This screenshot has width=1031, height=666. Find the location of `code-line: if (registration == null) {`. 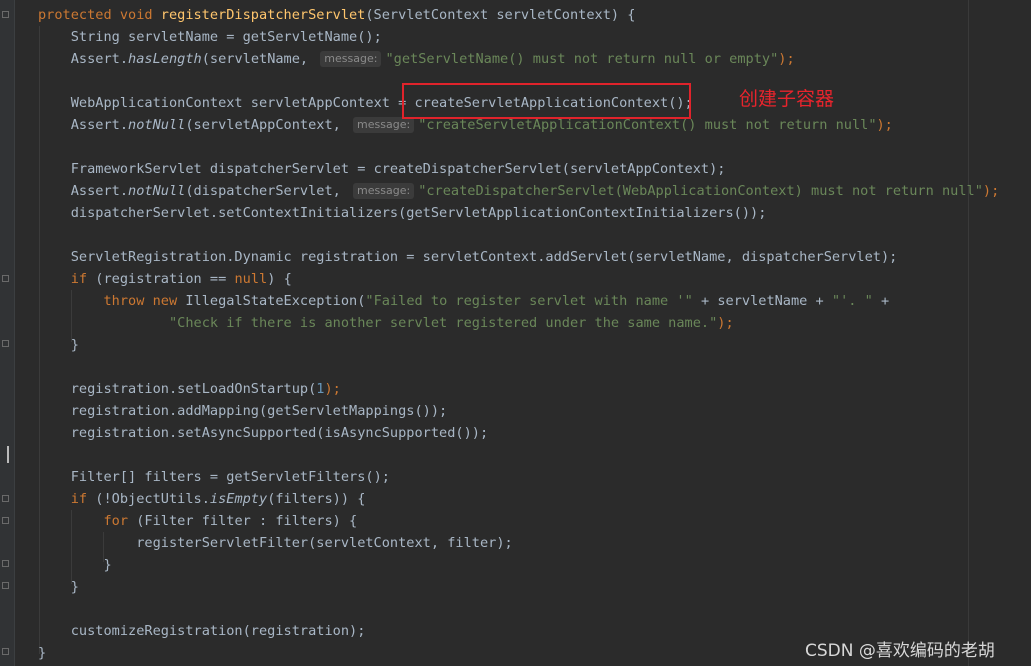

code-line: if (registration == null) { is located at coordinates (518, 279).